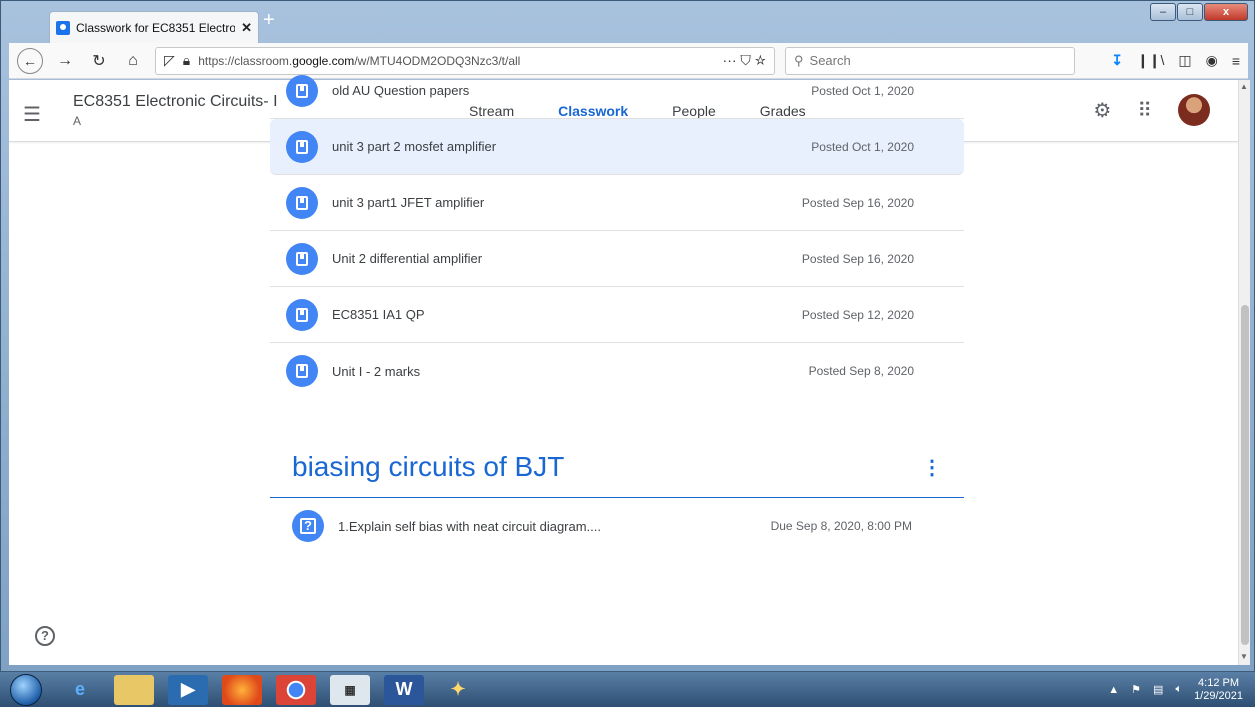 Image resolution: width=1255 pixels, height=707 pixels. What do you see at coordinates (1178, 689) in the screenshot?
I see `volume-icon: 🔈︎` at bounding box center [1178, 689].